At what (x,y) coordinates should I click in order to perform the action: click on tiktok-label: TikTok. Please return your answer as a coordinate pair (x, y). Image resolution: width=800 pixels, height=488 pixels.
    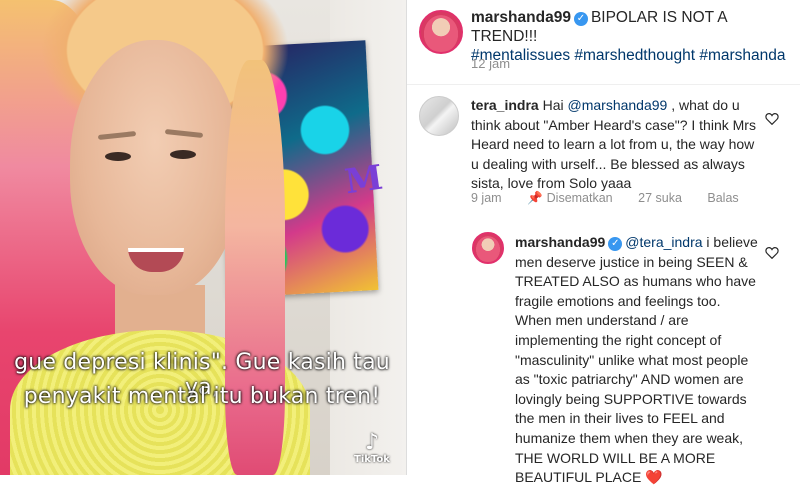
    Looking at the image, I should click on (372, 459).